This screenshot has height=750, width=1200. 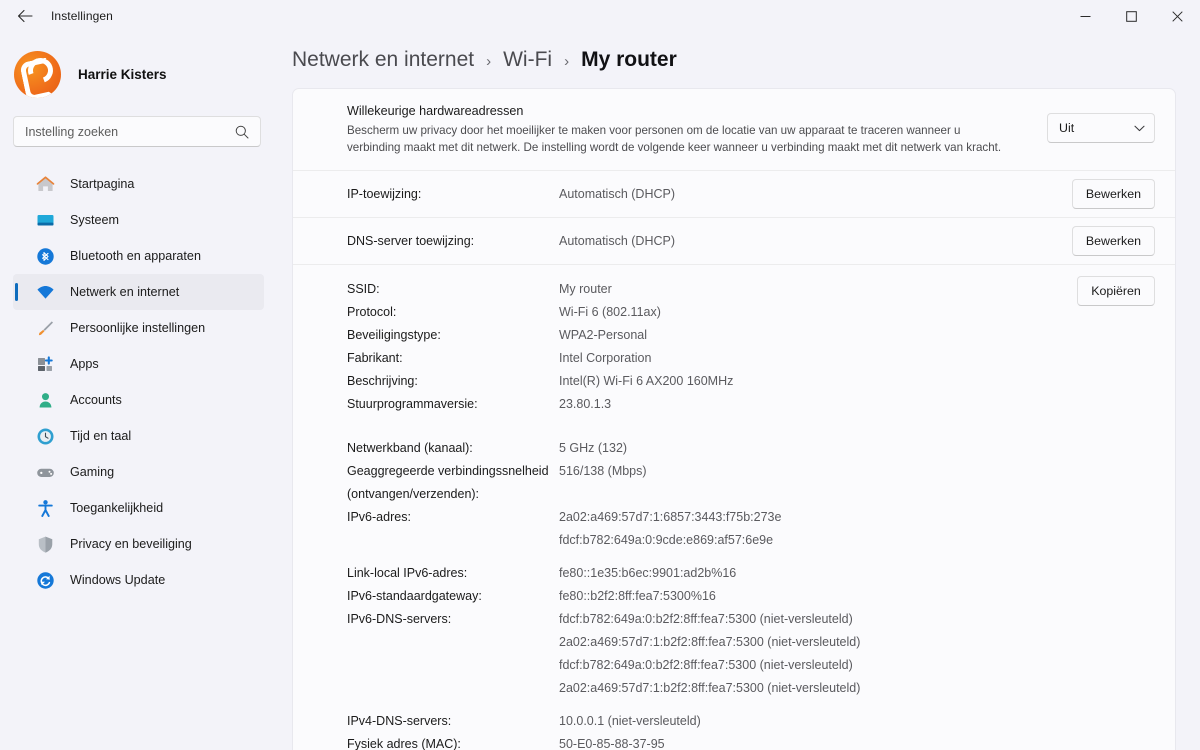 I want to click on sidebar-item-persoonlijke-instellingen: Persoonlijke instellingen, so click(x=138, y=328).